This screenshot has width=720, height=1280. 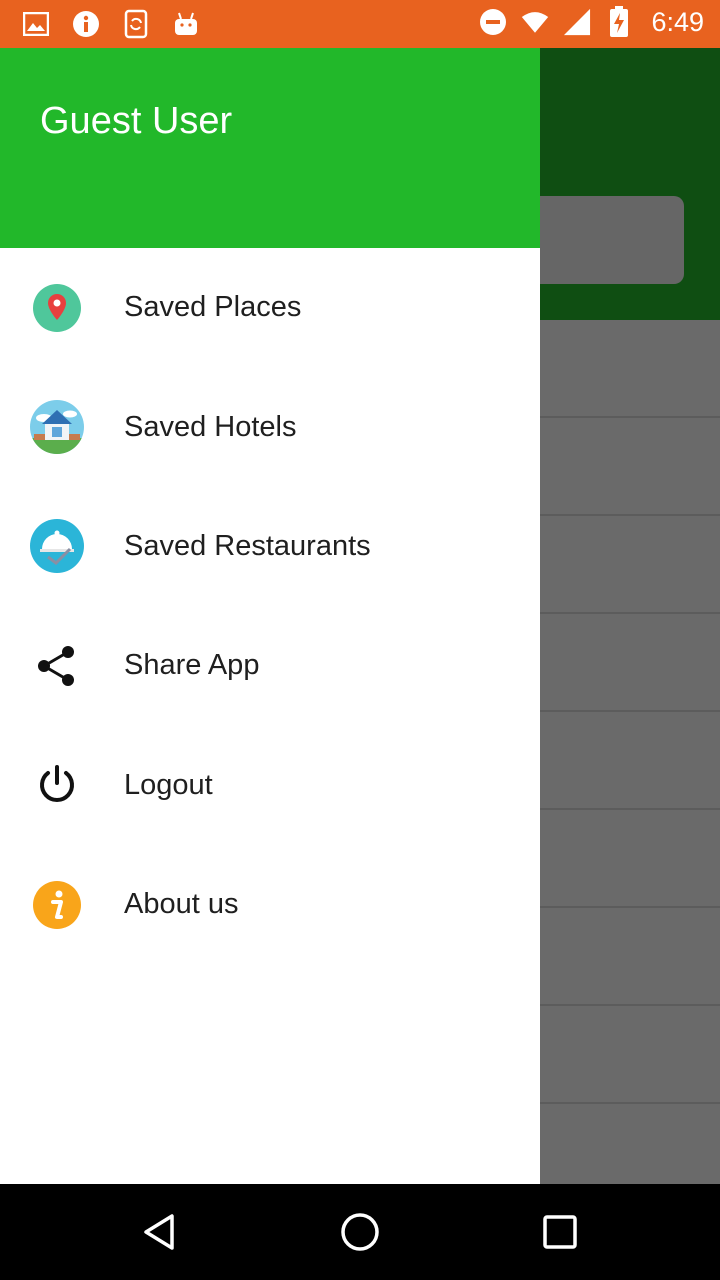 What do you see at coordinates (168, 784) in the screenshot?
I see `menu-label: Logout` at bounding box center [168, 784].